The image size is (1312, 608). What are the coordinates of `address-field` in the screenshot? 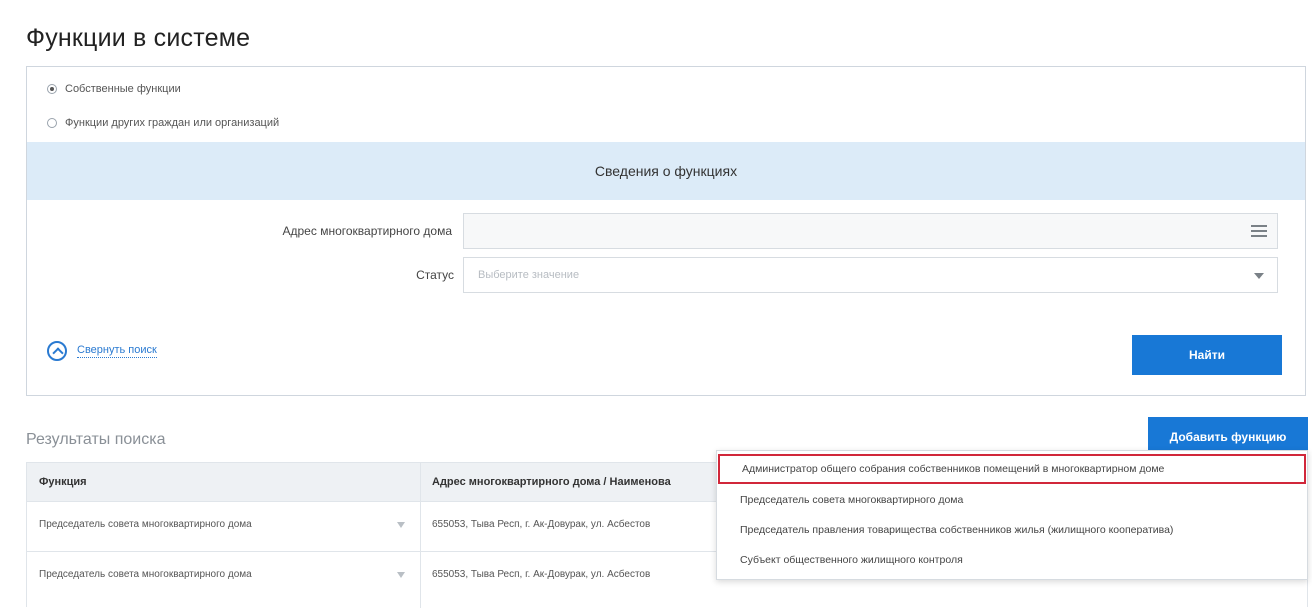 It's located at (870, 231).